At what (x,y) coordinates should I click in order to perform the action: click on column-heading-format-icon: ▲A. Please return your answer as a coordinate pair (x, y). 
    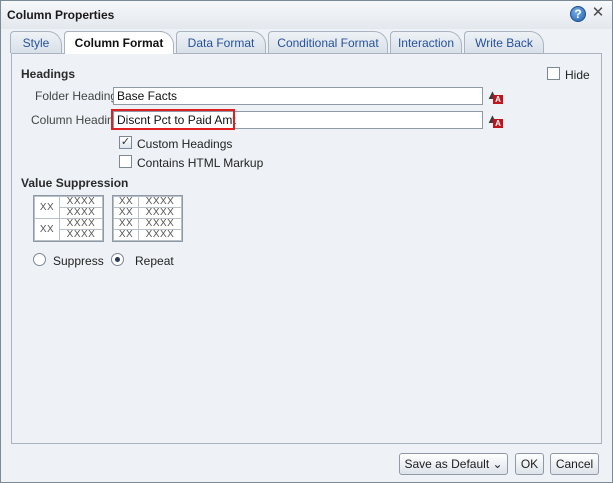
    Looking at the image, I should click on (495, 120).